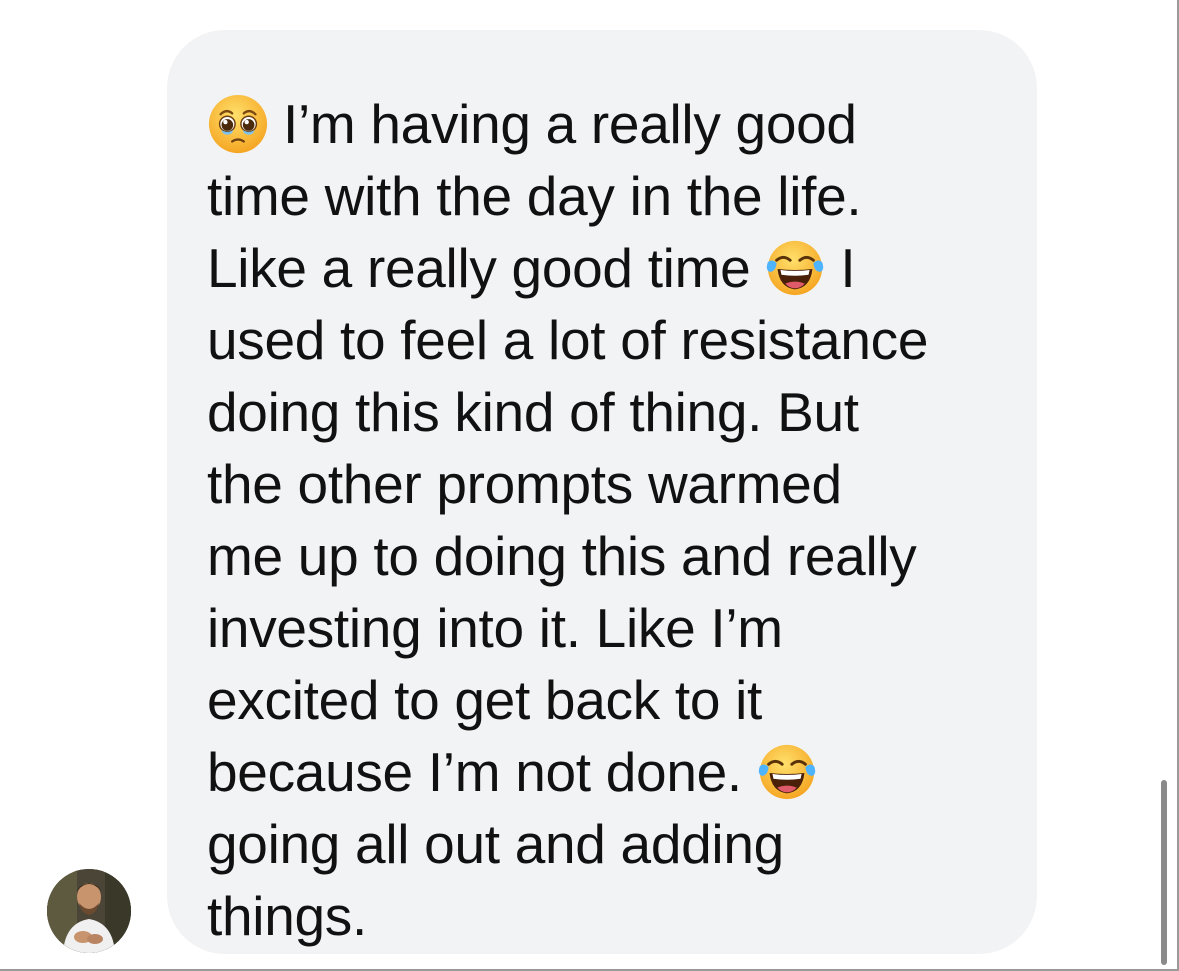 This screenshot has width=1179, height=971. I want to click on message-line: I’m having a really good, so click(602, 124).